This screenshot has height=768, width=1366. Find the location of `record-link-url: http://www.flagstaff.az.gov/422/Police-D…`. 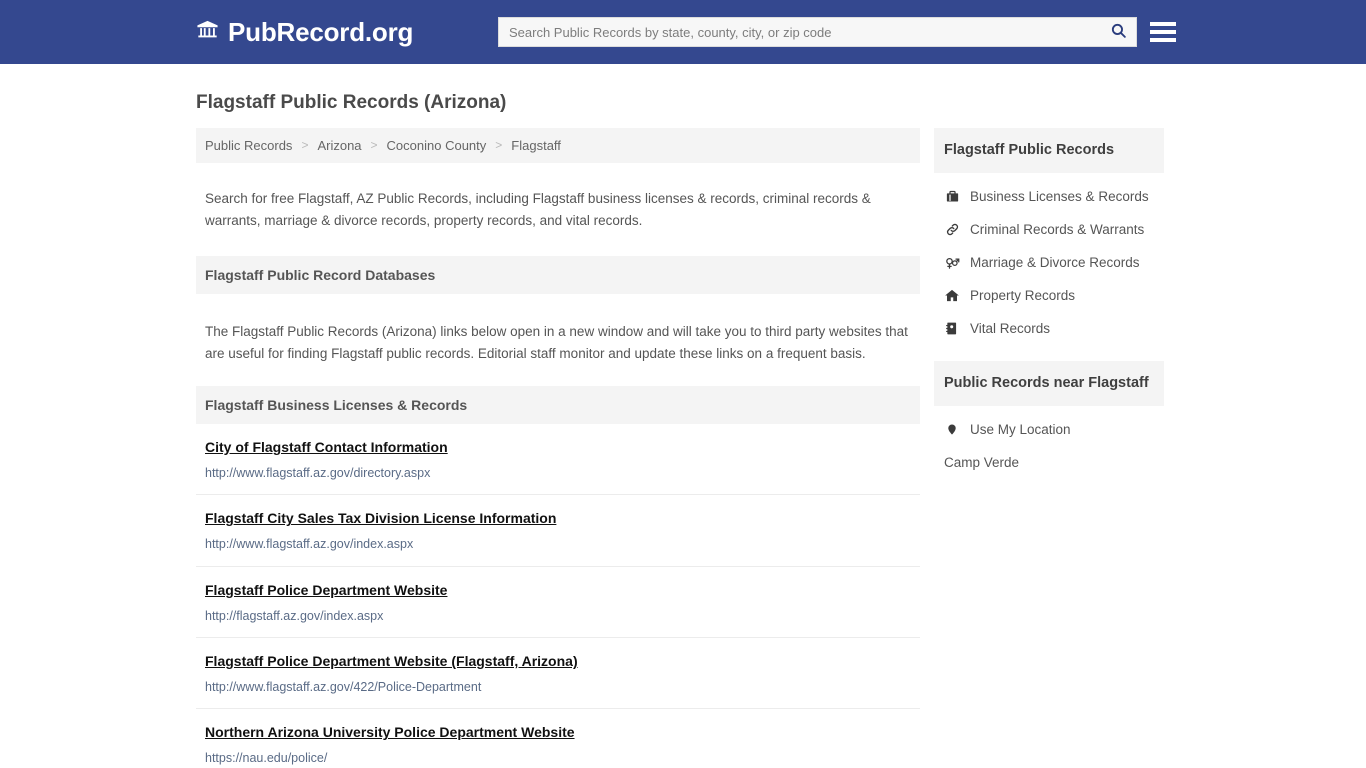

record-link-url: http://www.flagstaff.az.gov/422/Police-D… is located at coordinates (343, 686).